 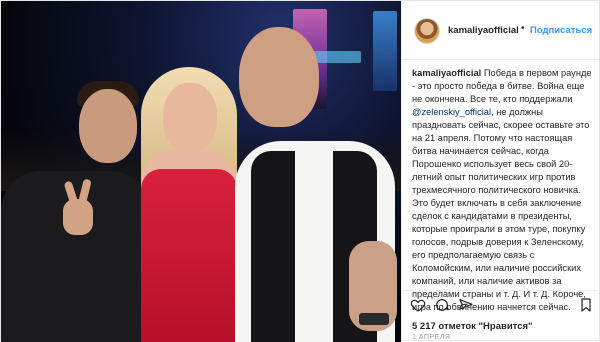 I want to click on likes-count: 5 217 отметок "Нравится", so click(x=472, y=326).